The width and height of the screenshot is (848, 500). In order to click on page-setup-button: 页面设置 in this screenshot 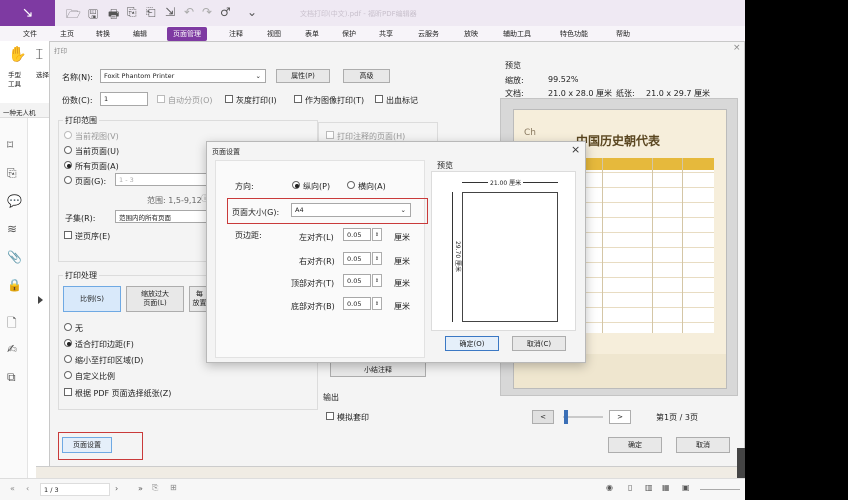, I will do `click(87, 445)`.